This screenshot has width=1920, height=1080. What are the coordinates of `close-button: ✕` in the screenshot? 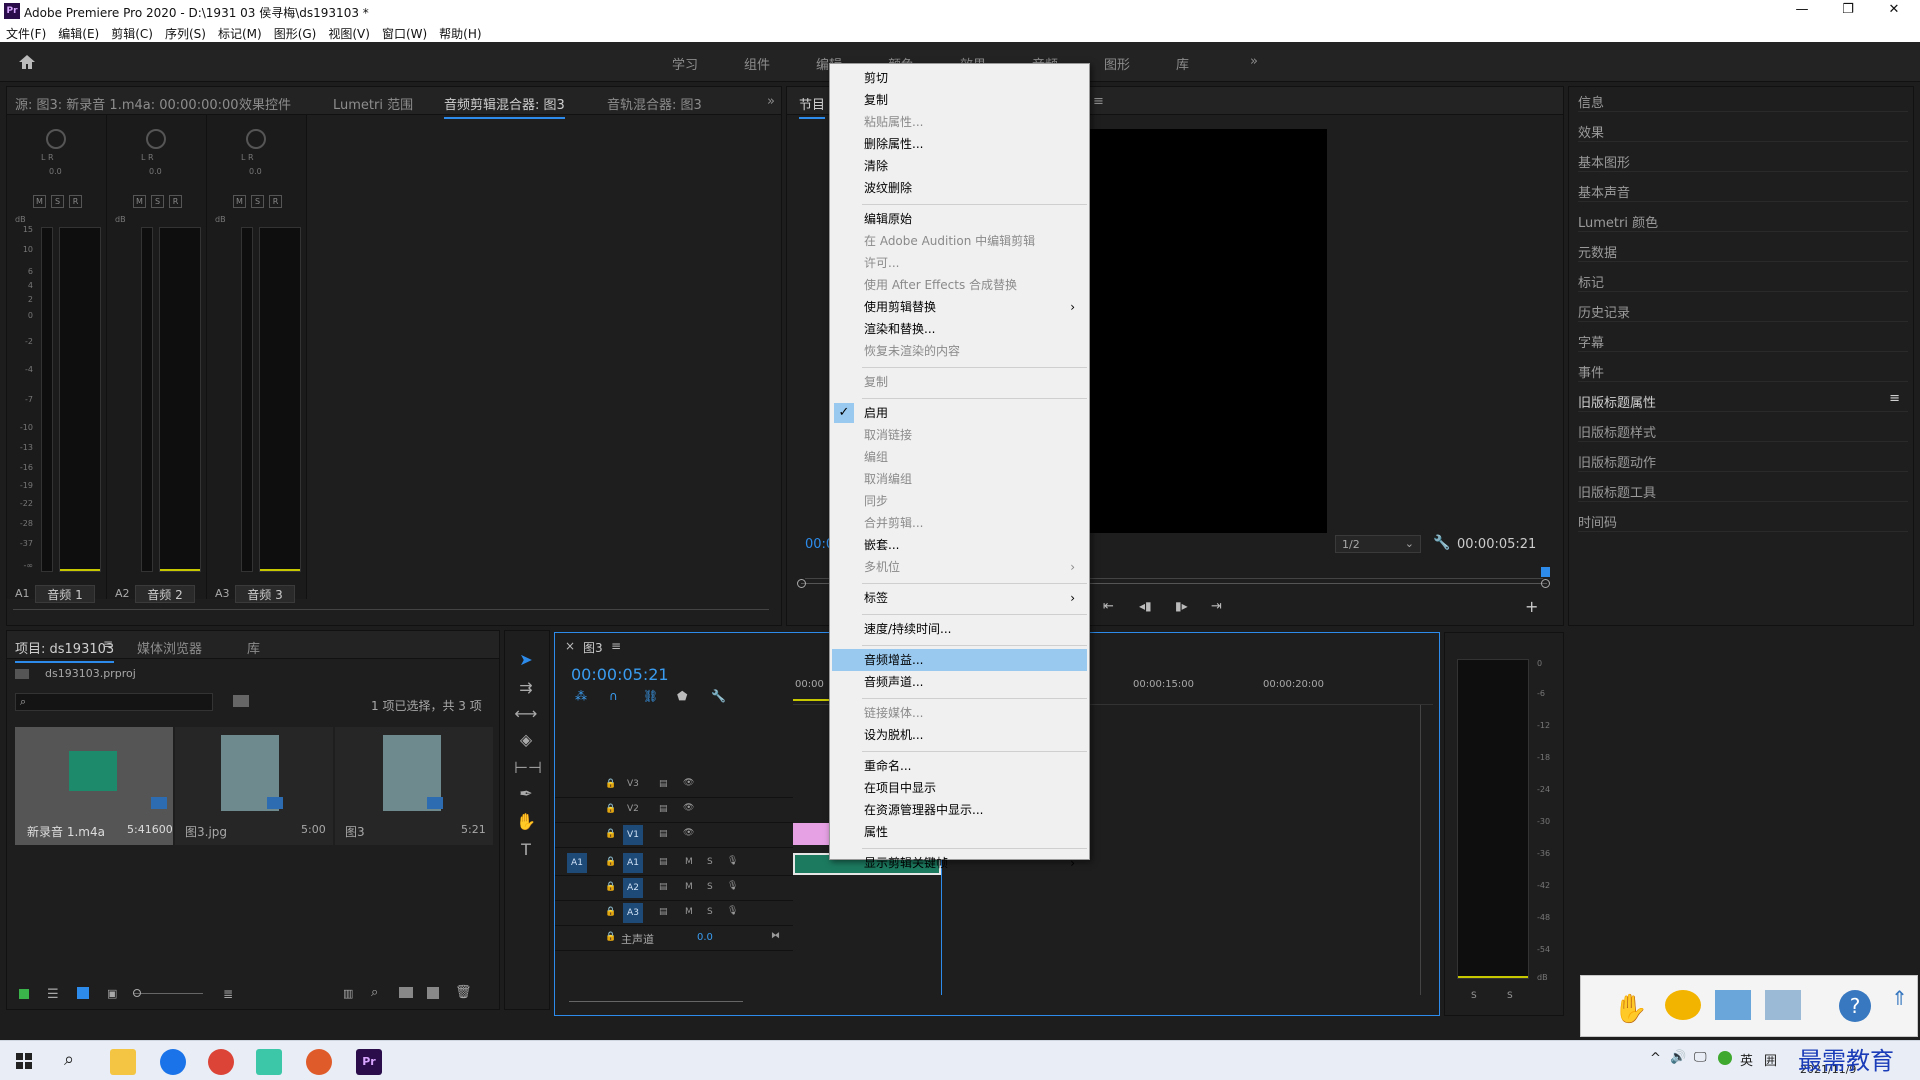 It's located at (1894, 11).